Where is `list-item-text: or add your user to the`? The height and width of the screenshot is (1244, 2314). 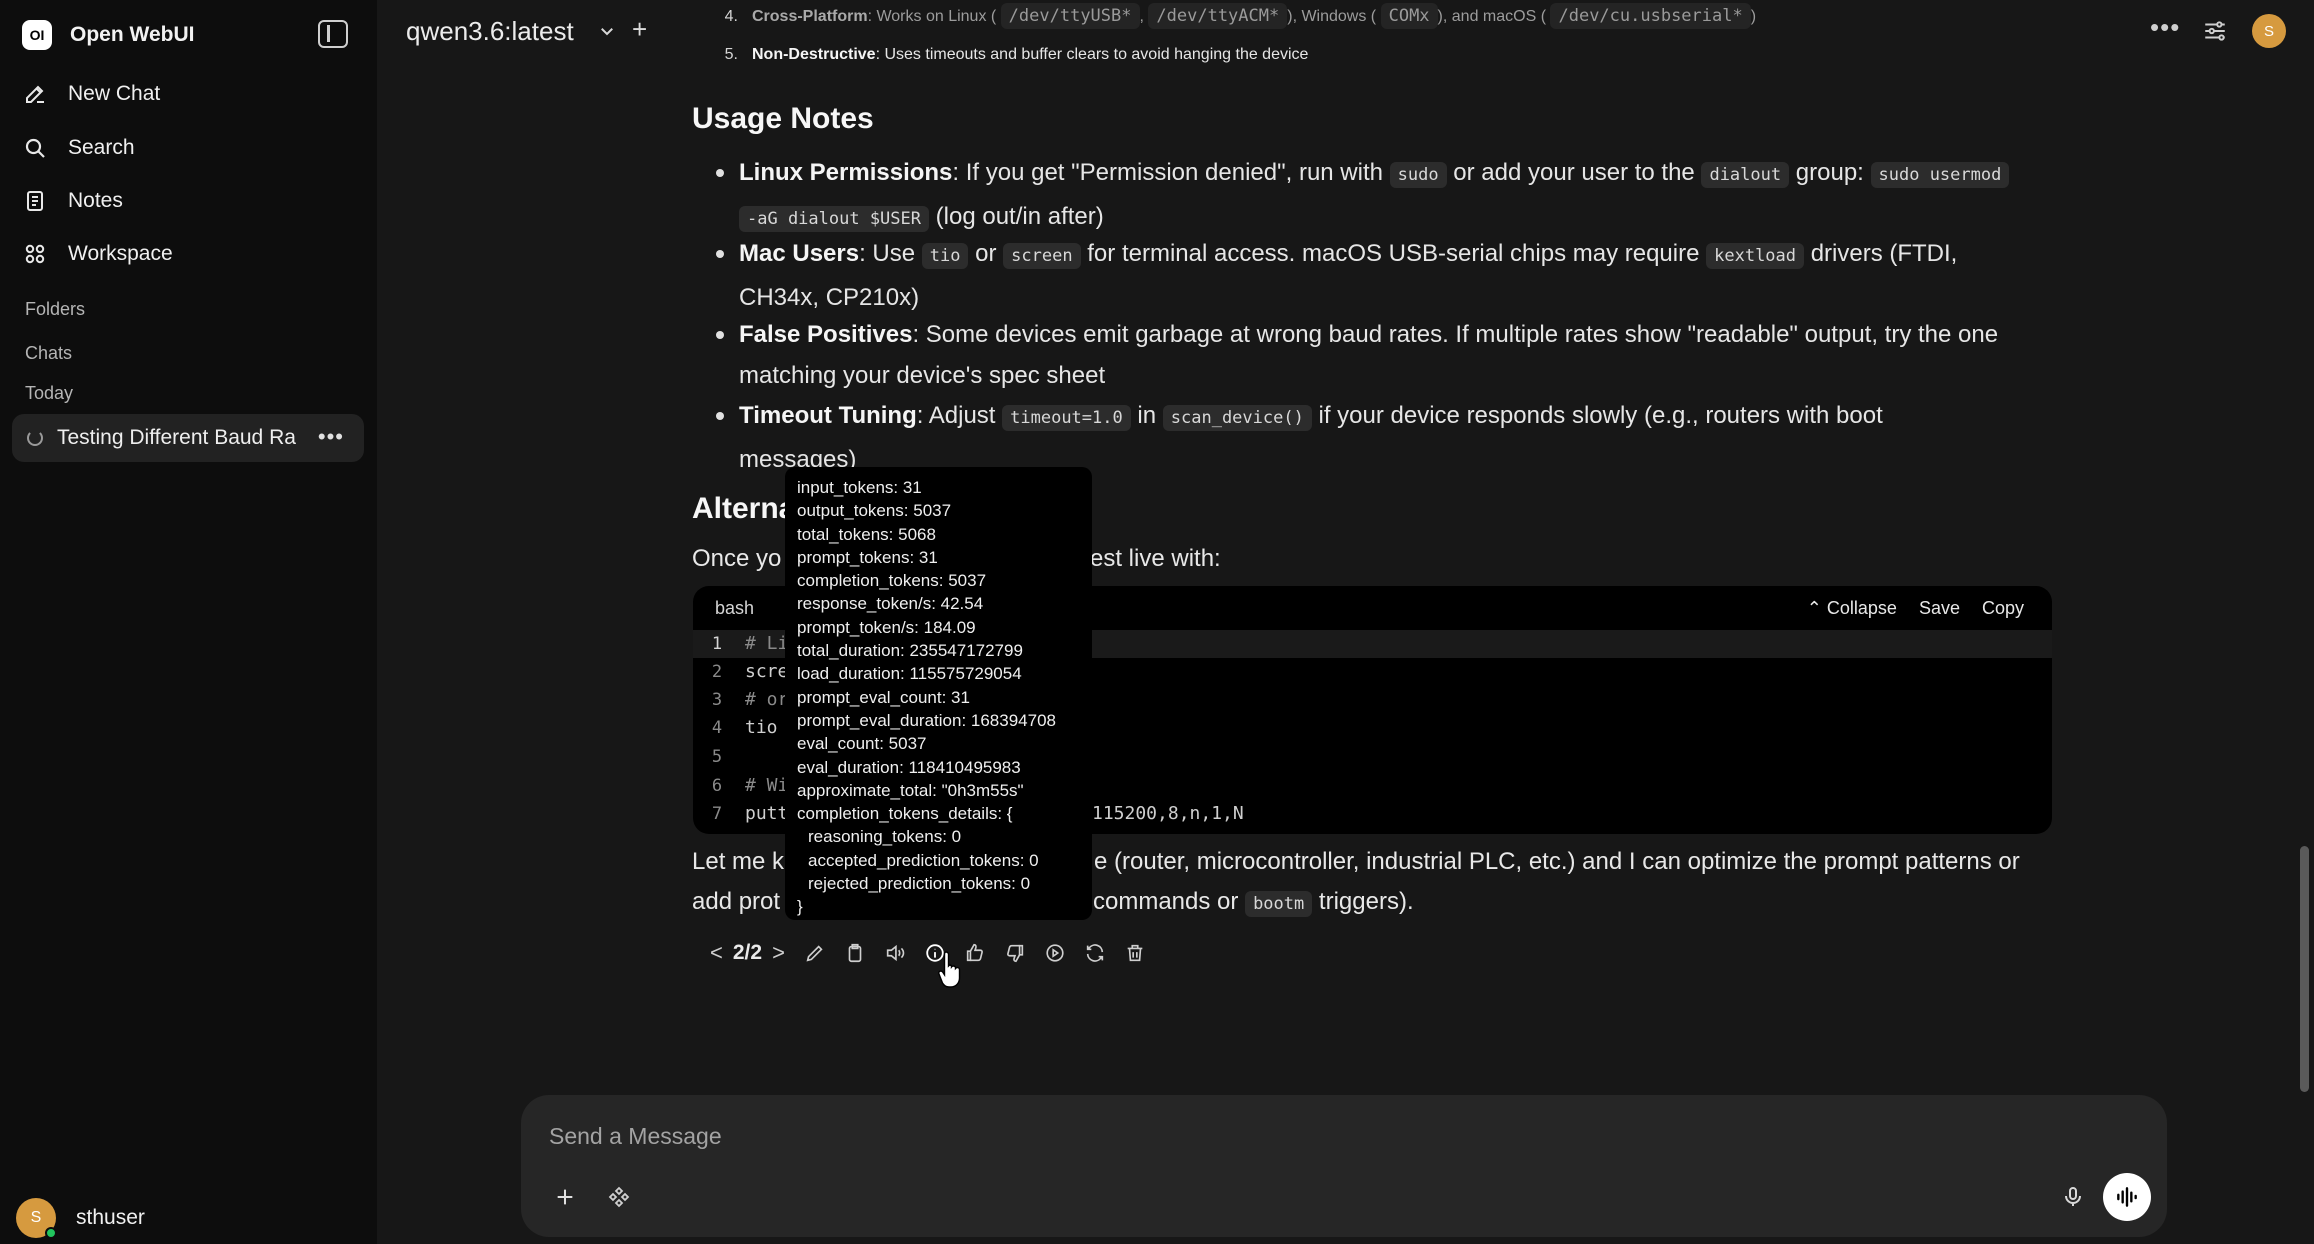 list-item-text: or add your user to the is located at coordinates (1574, 172).